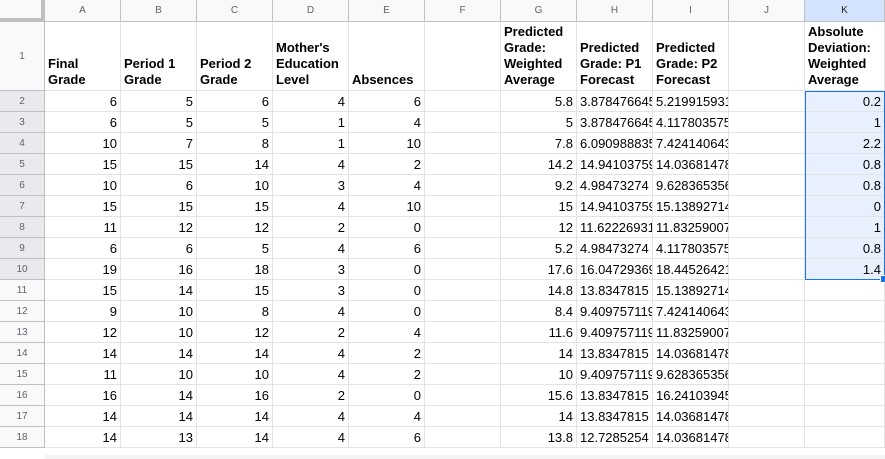 This screenshot has height=459, width=885. What do you see at coordinates (539, 332) in the screenshot?
I see `cell-g13: 11.6` at bounding box center [539, 332].